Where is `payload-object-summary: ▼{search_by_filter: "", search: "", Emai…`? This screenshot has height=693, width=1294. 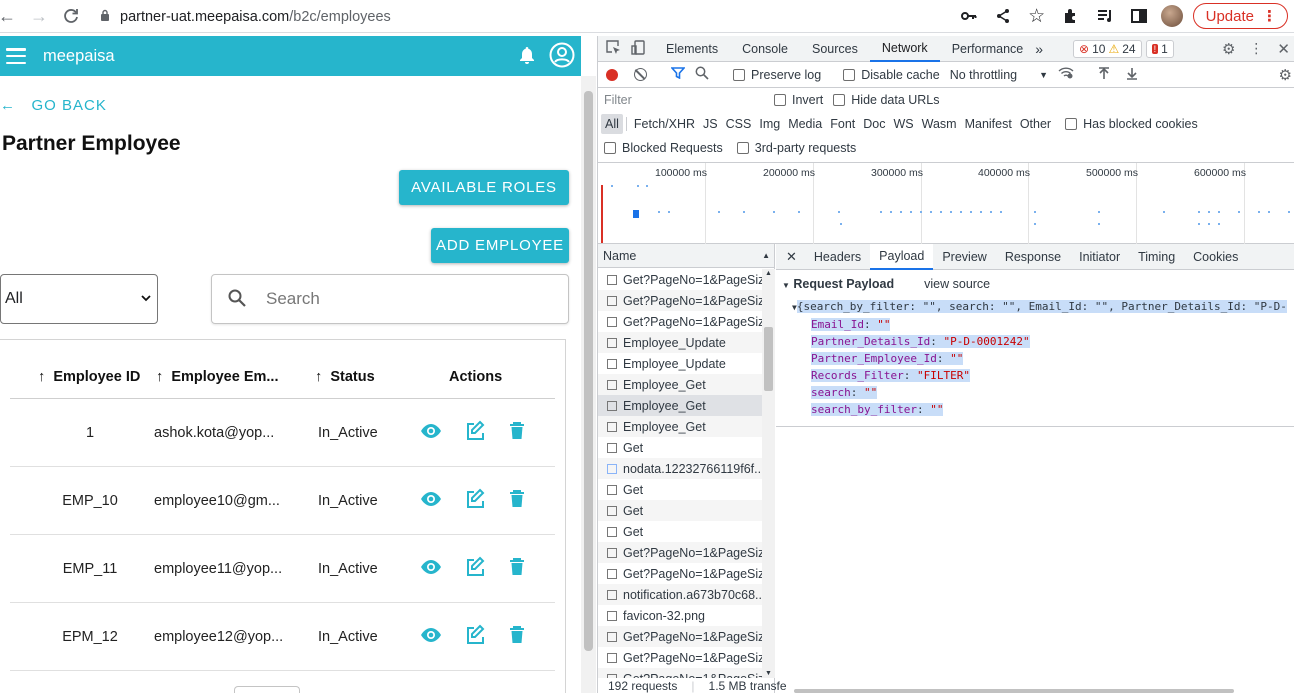
payload-object-summary: ▼{search_by_filter: "", search: "", Emai… is located at coordinates (1043, 306).